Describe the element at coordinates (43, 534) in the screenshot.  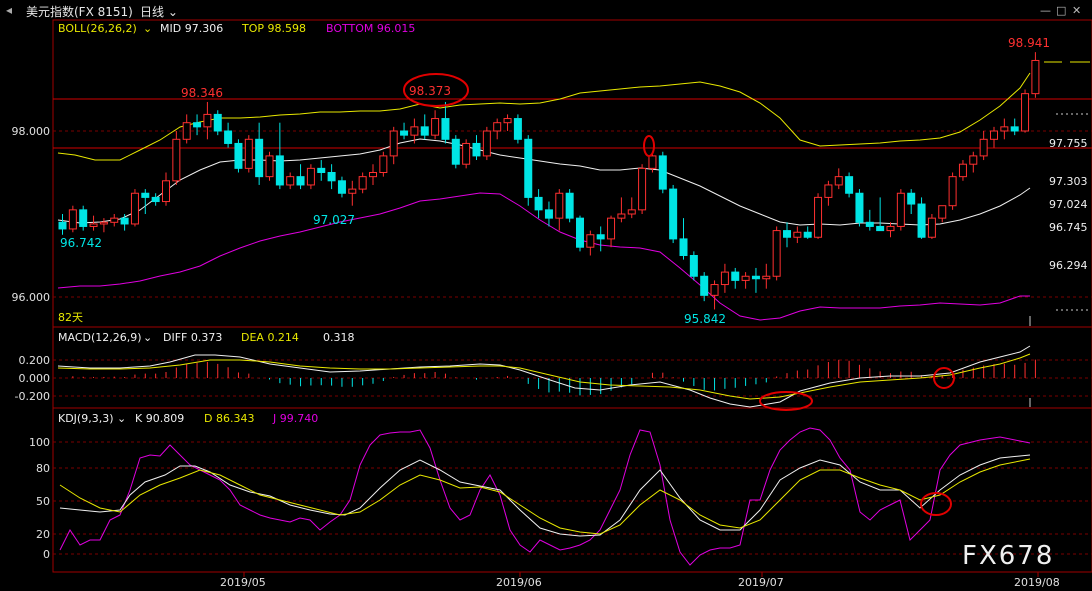
I see `y-tick: 20` at that location.